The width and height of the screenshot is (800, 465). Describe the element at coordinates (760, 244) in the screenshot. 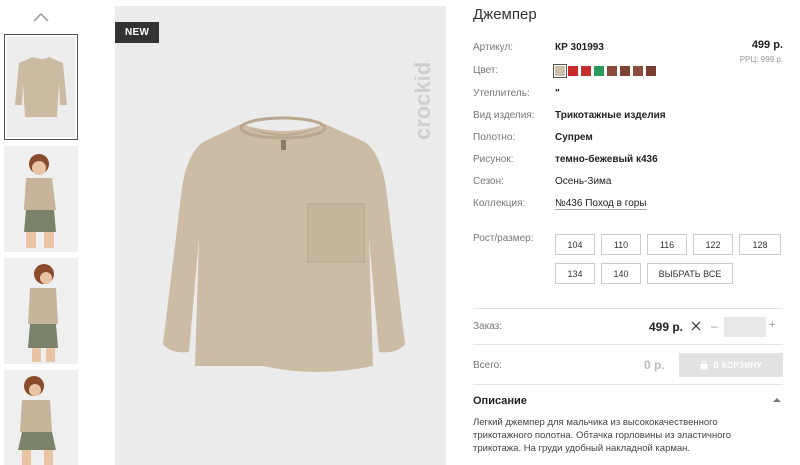

I see `size-button-128: 128` at that location.